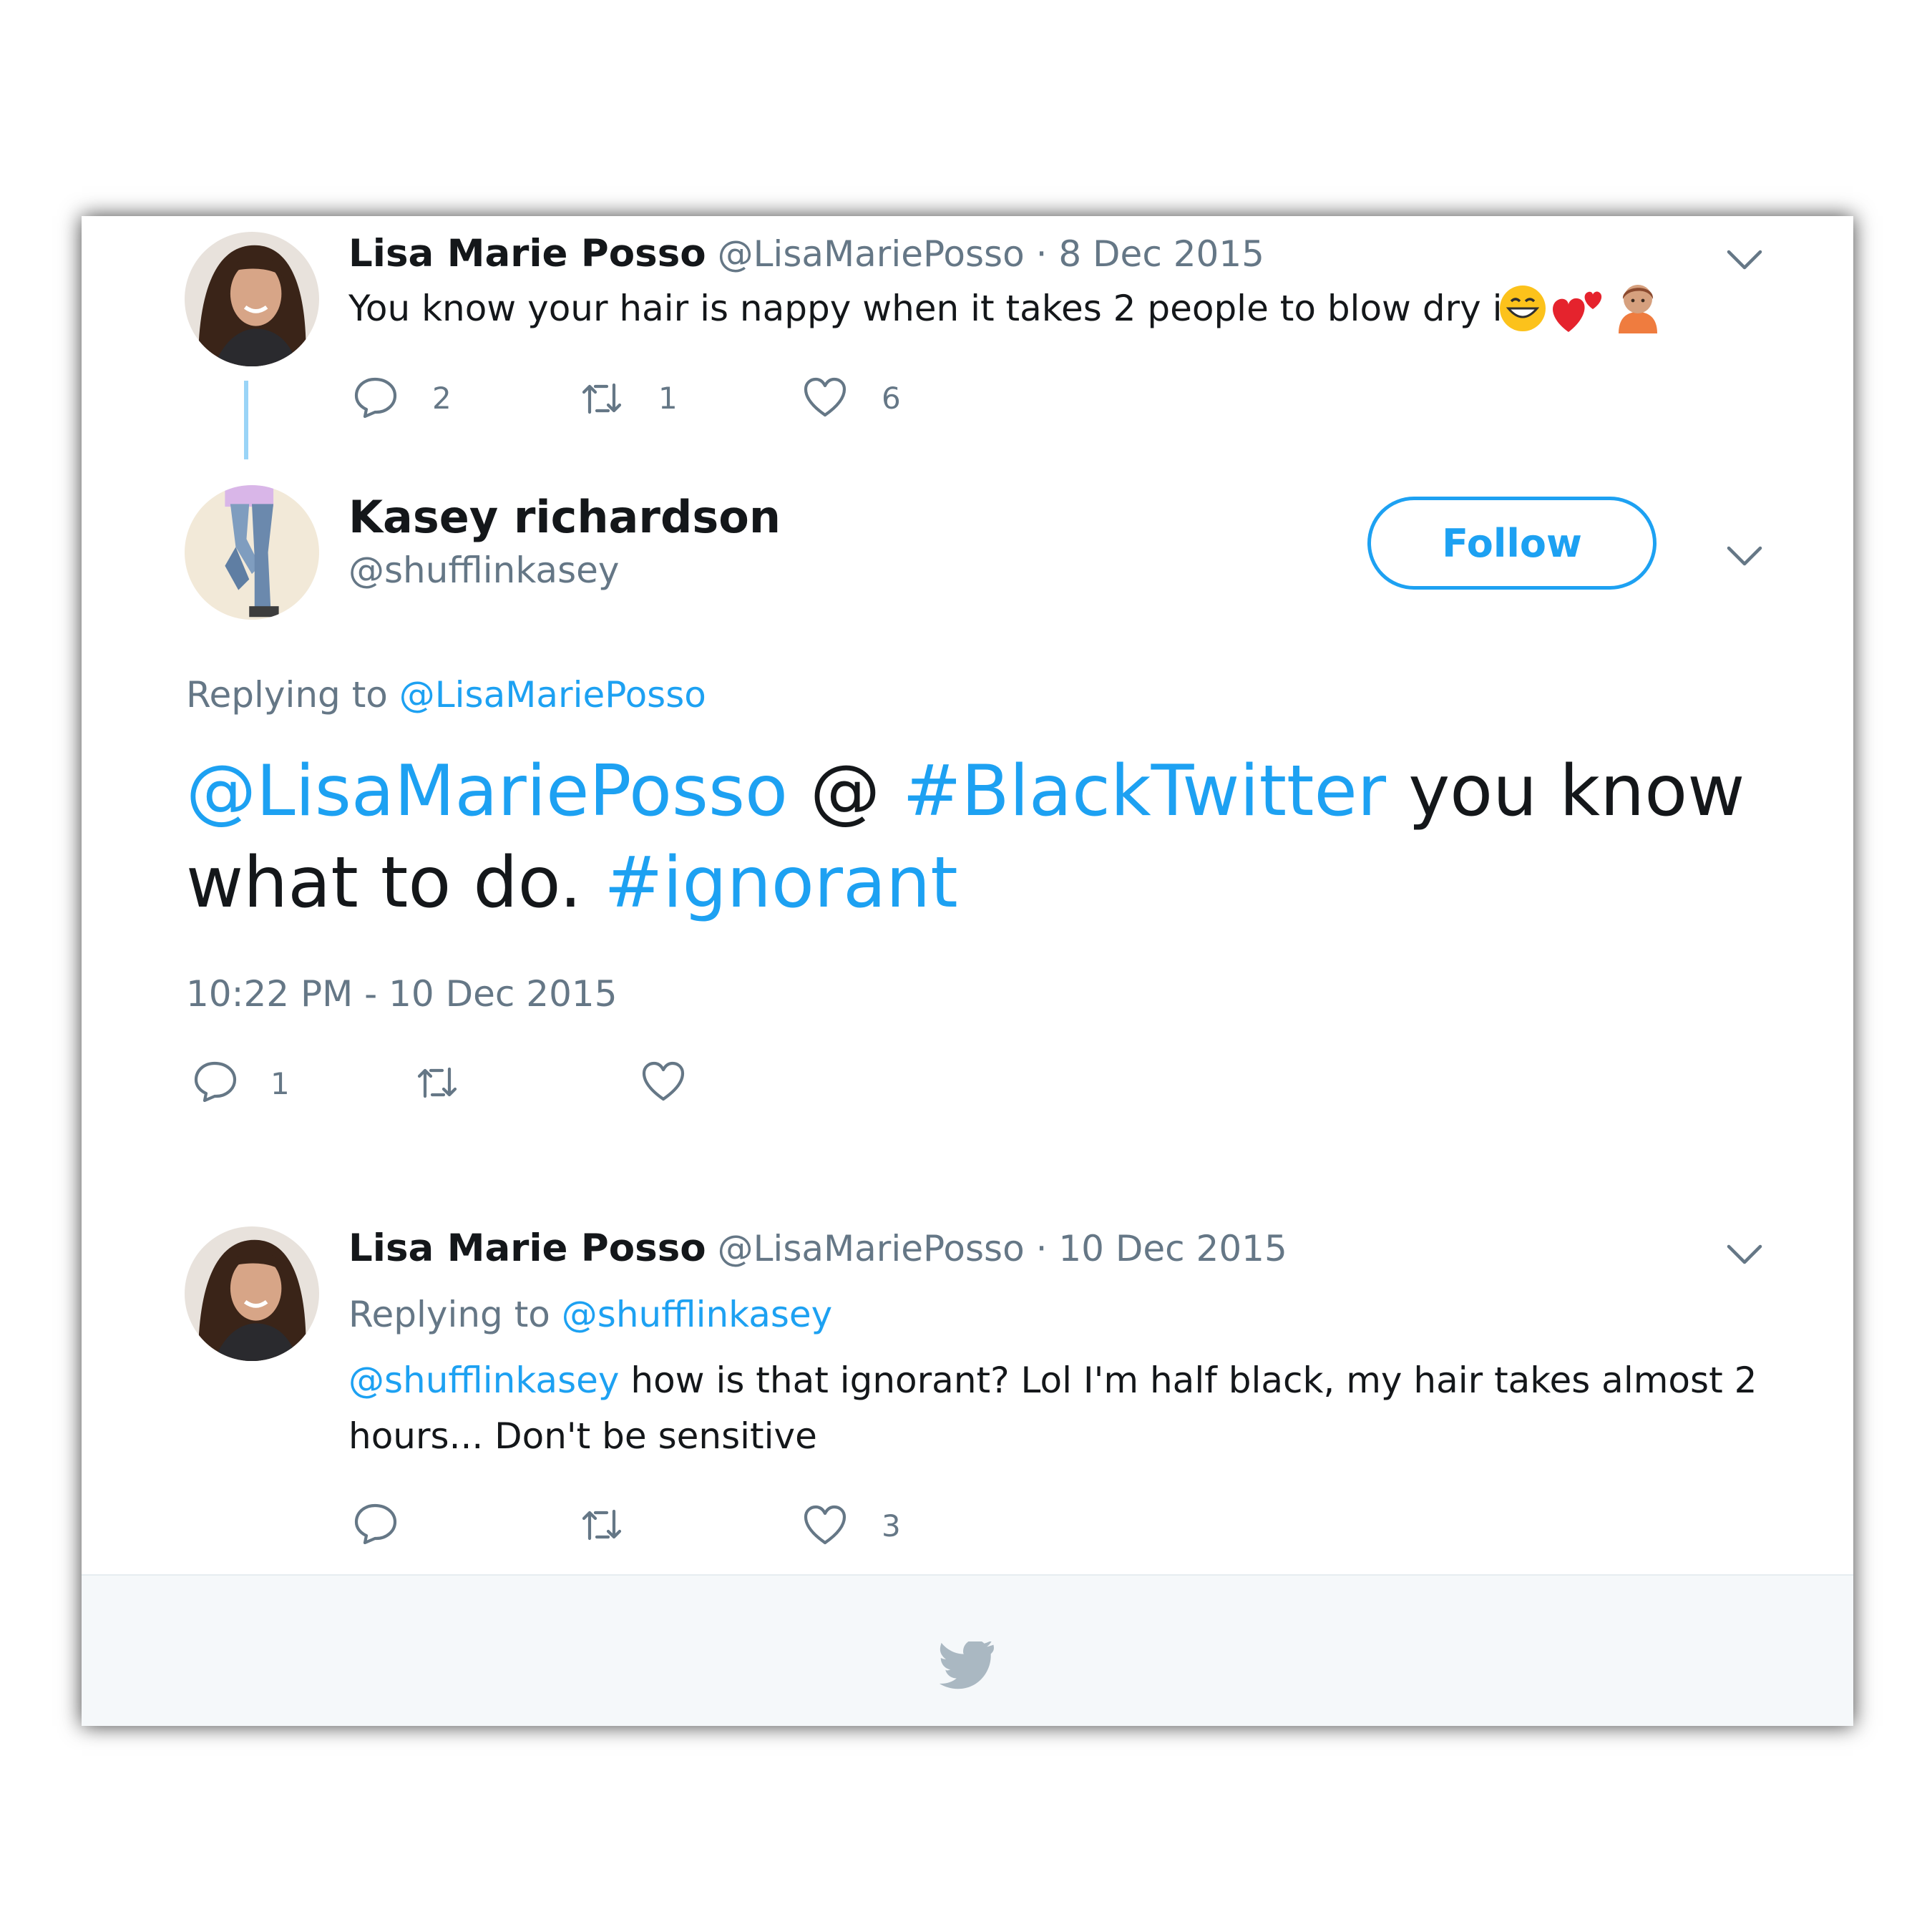 Image resolution: width=1932 pixels, height=1932 pixels. What do you see at coordinates (442, 398) in the screenshot?
I see `reply-count: 2` at bounding box center [442, 398].